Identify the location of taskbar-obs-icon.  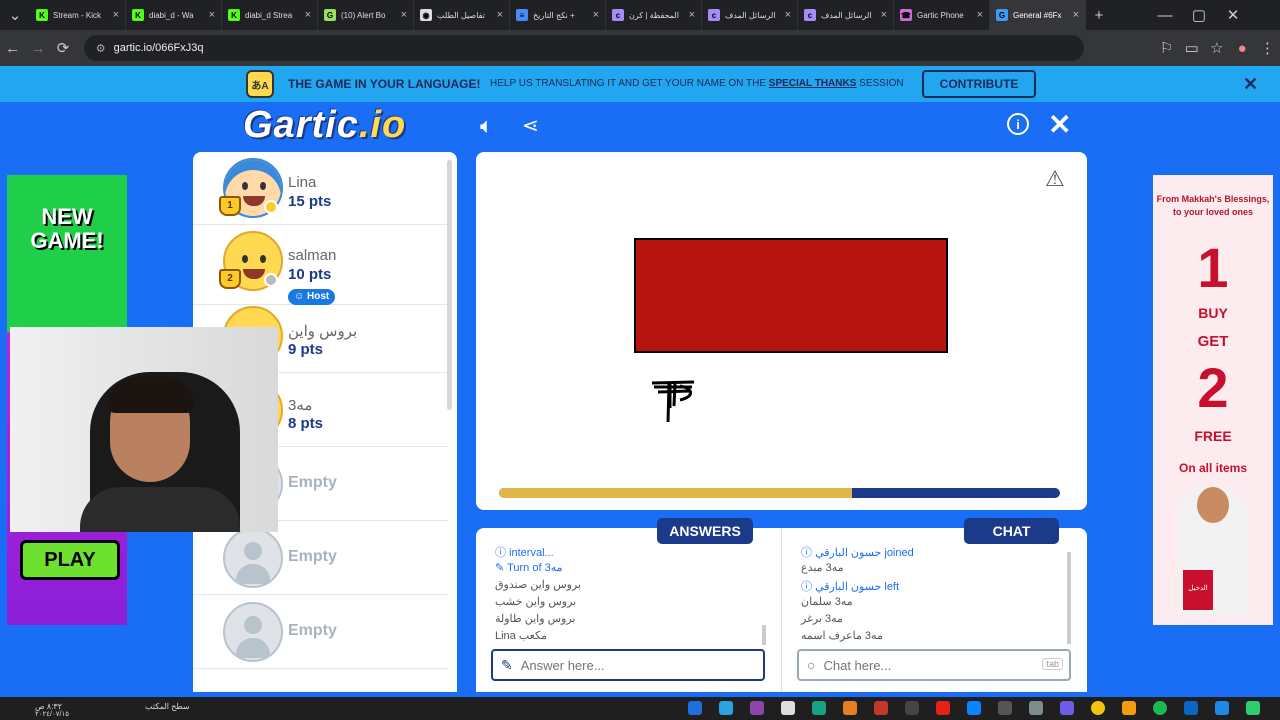
(788, 708).